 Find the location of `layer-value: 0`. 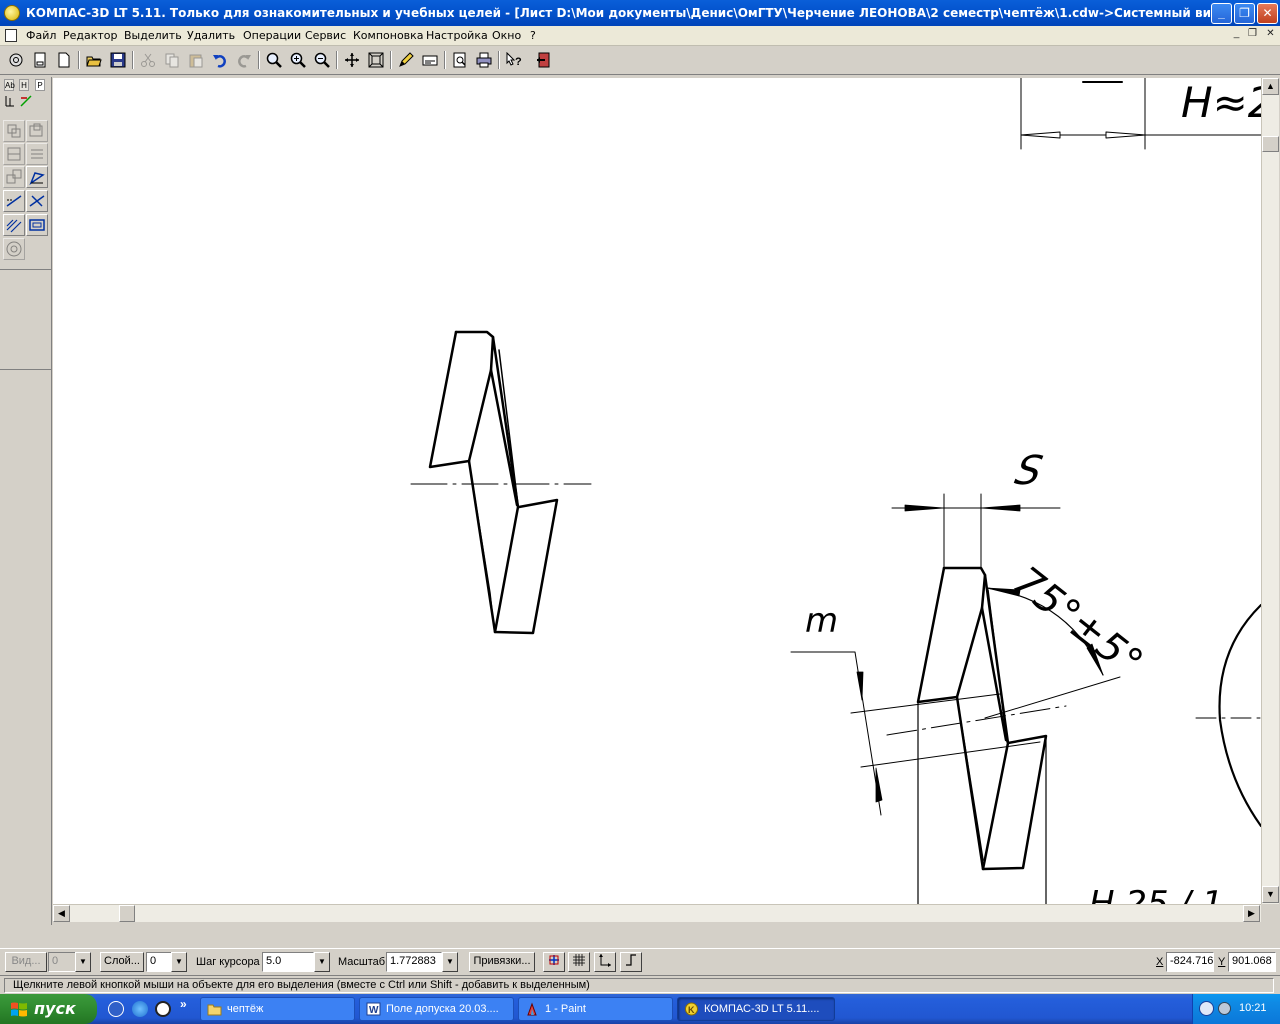

layer-value: 0 is located at coordinates (159, 962).